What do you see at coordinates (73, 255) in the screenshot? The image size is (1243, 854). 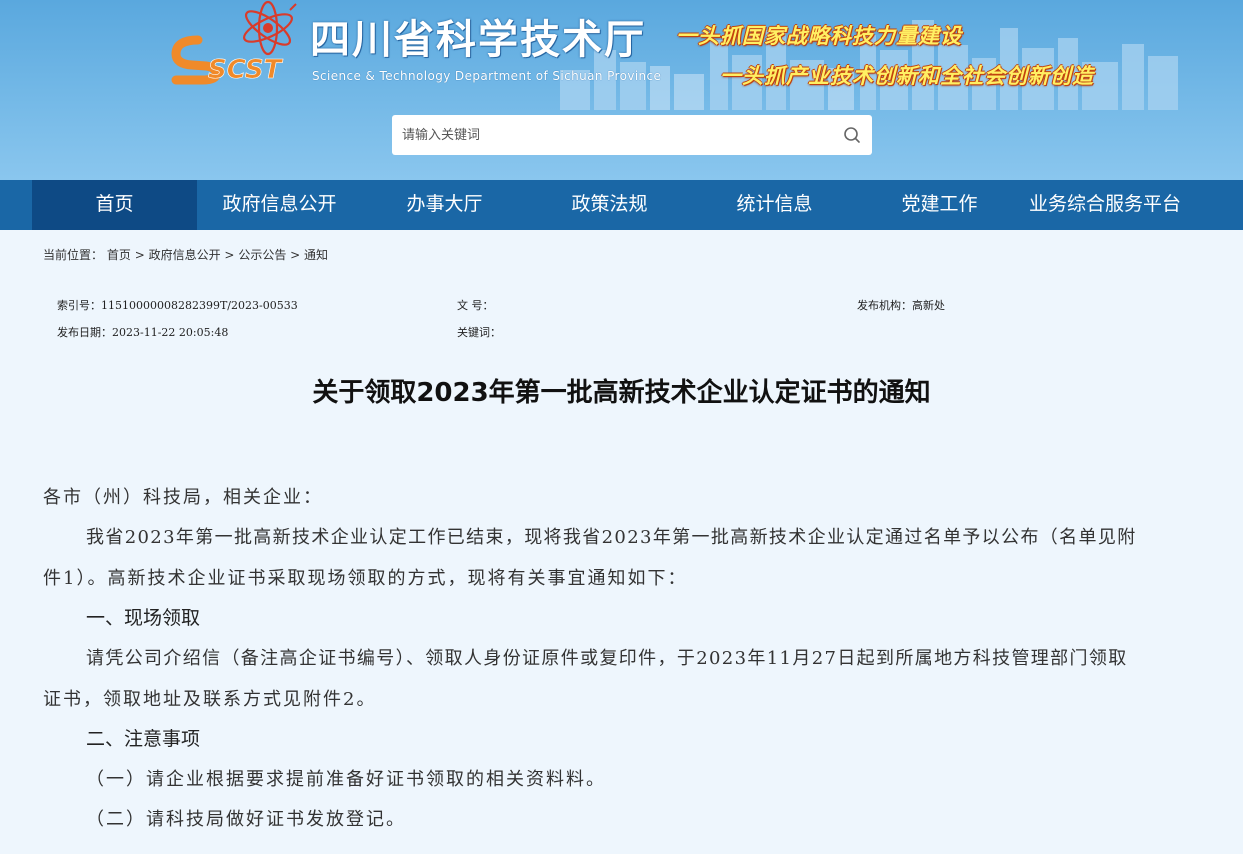 I see `breadcrumb-prefix: 当前位置：` at bounding box center [73, 255].